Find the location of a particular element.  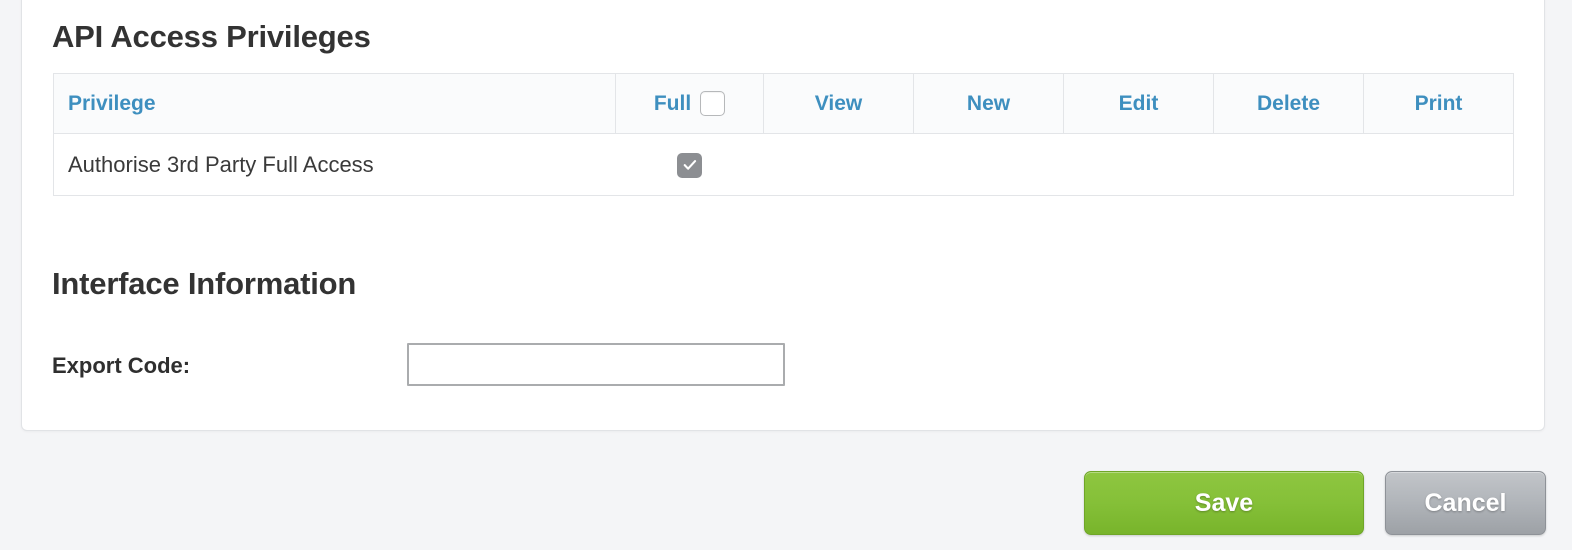

export-code-input is located at coordinates (596, 364).